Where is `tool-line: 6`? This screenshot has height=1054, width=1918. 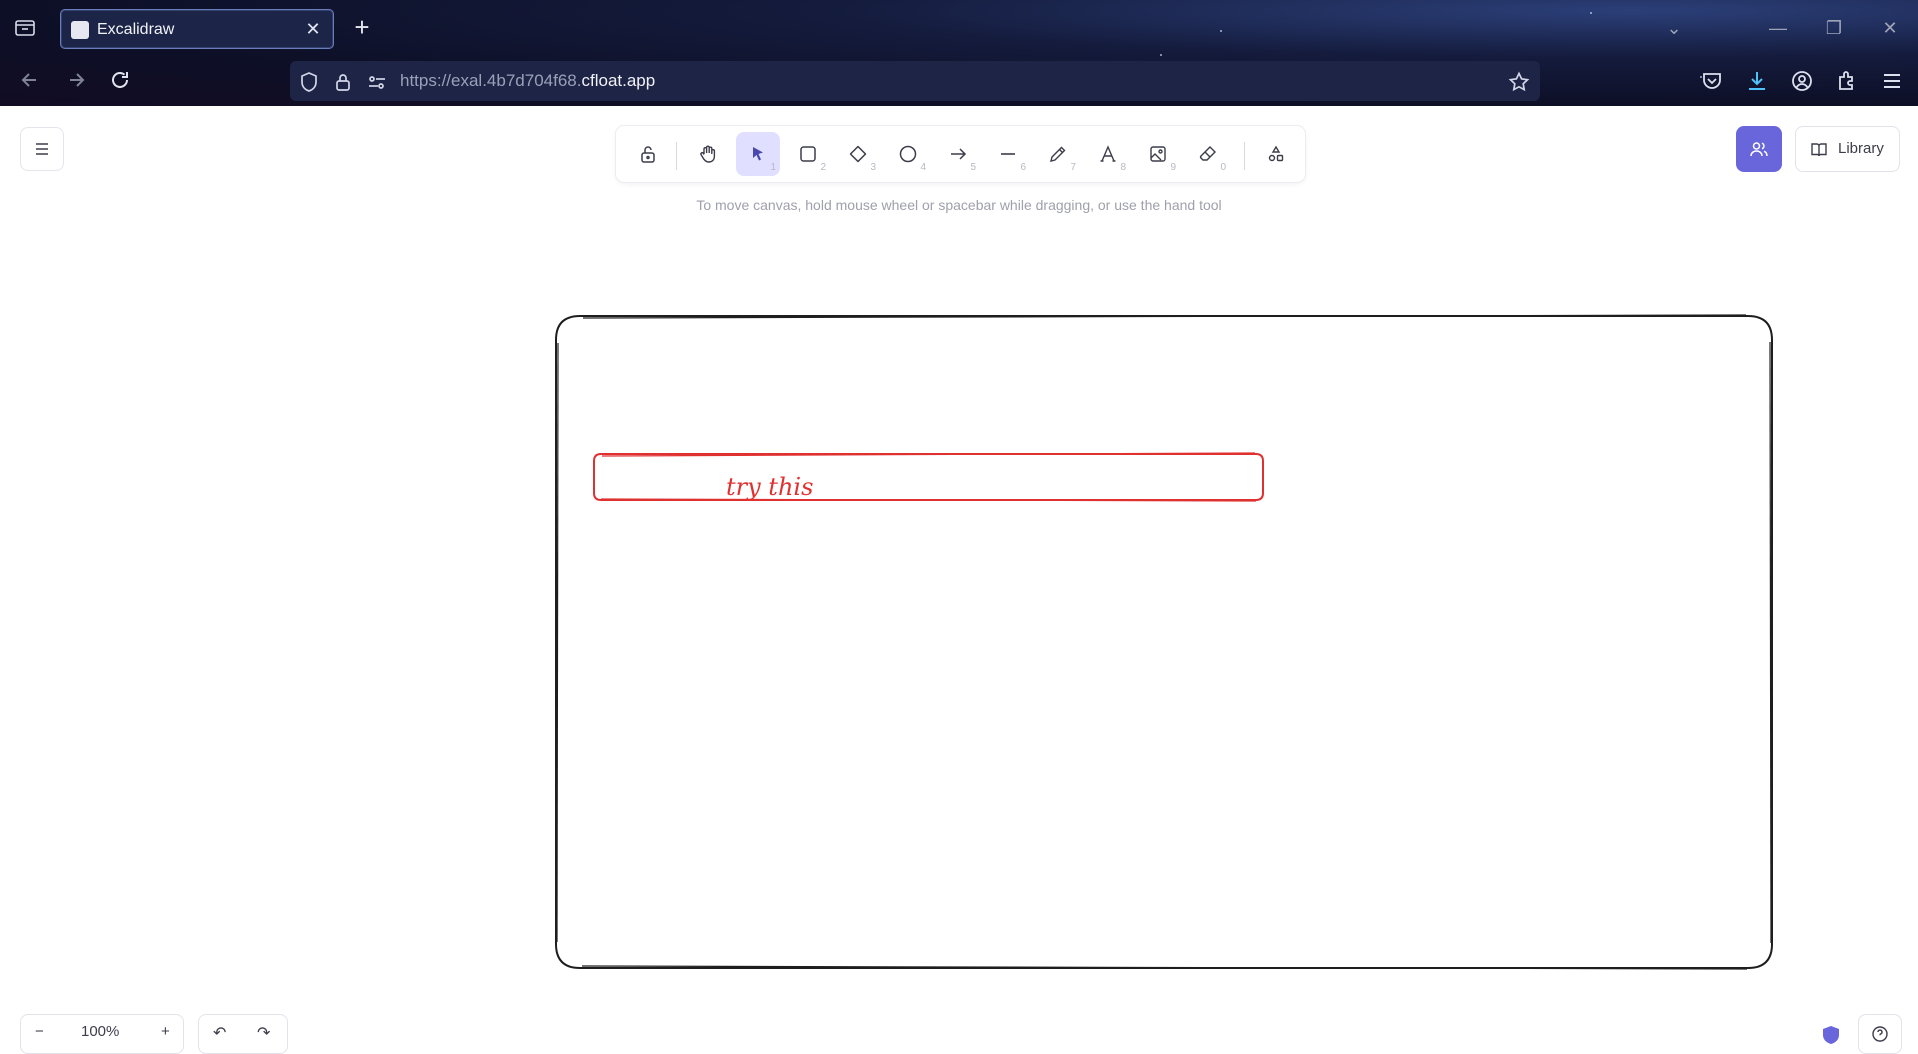
tool-line: 6 is located at coordinates (1008, 154).